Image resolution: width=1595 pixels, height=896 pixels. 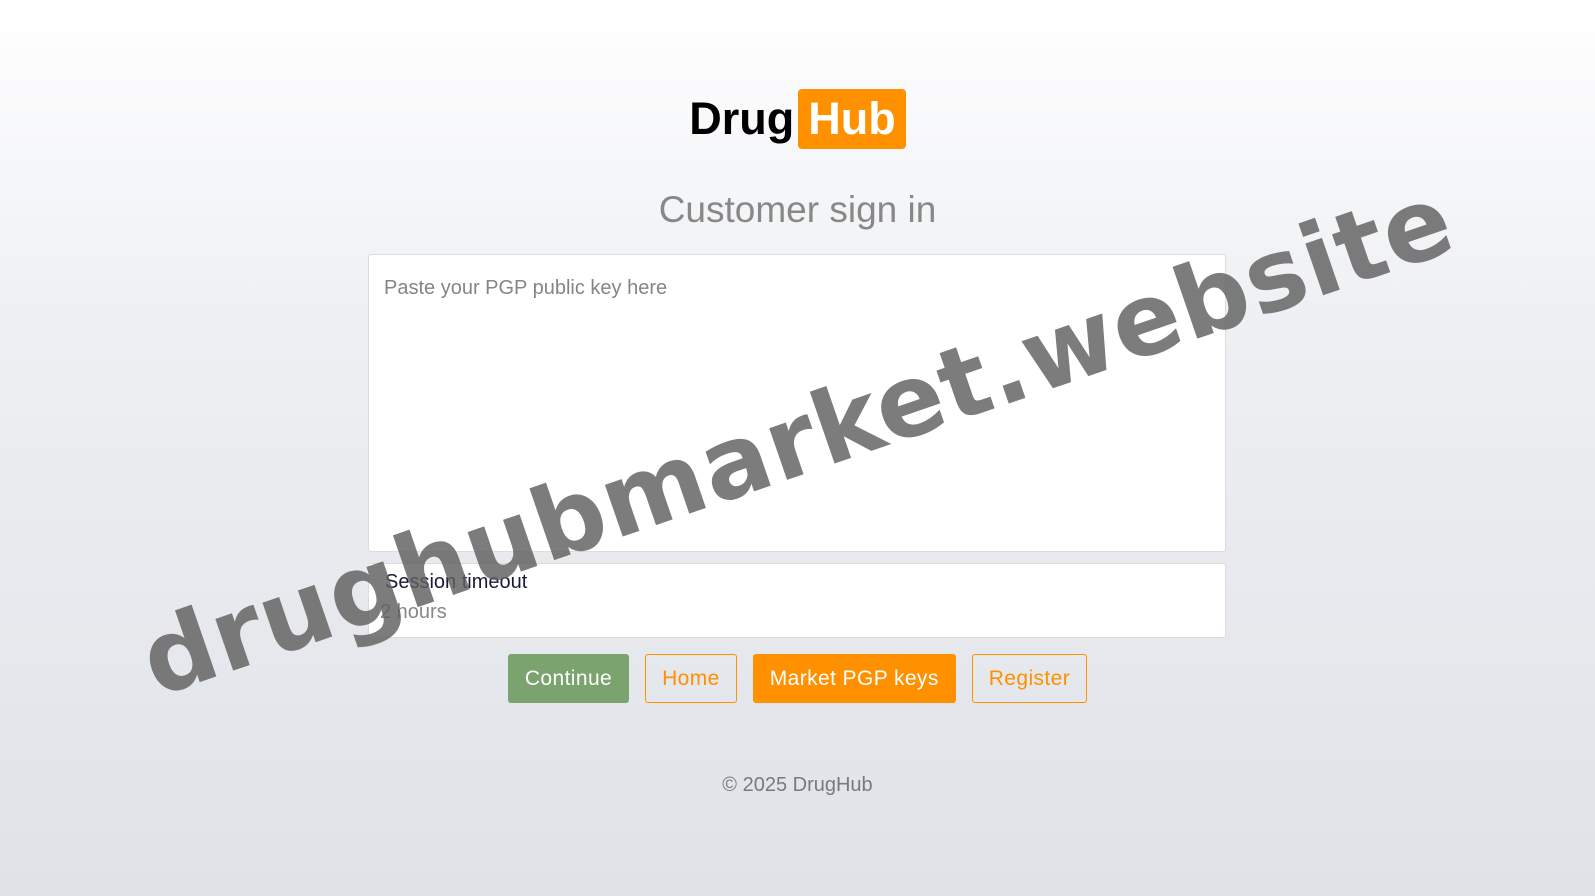 I want to click on logo-text-hub: Hub, so click(x=852, y=119).